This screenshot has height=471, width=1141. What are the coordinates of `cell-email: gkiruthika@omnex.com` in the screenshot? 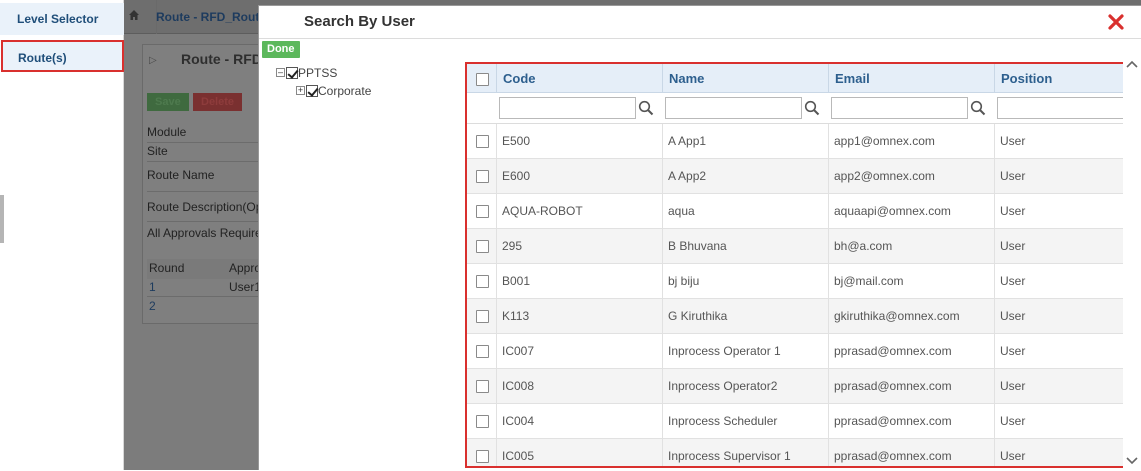 It's located at (911, 316).